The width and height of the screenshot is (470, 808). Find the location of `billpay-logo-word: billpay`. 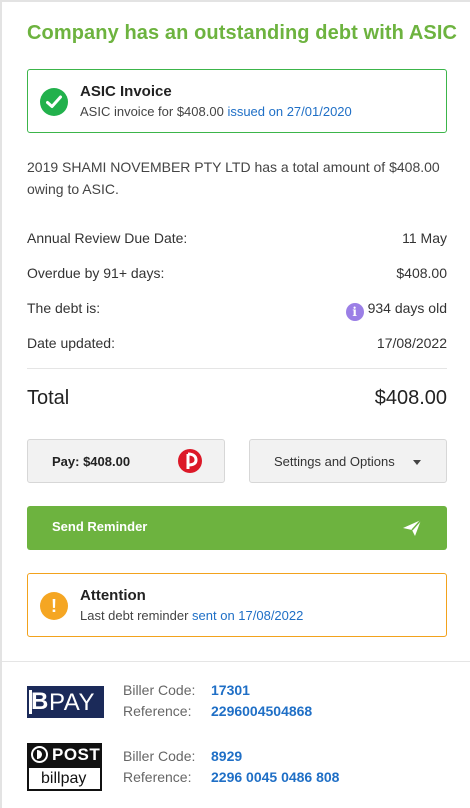

billpay-logo-word: billpay is located at coordinates (64, 778).